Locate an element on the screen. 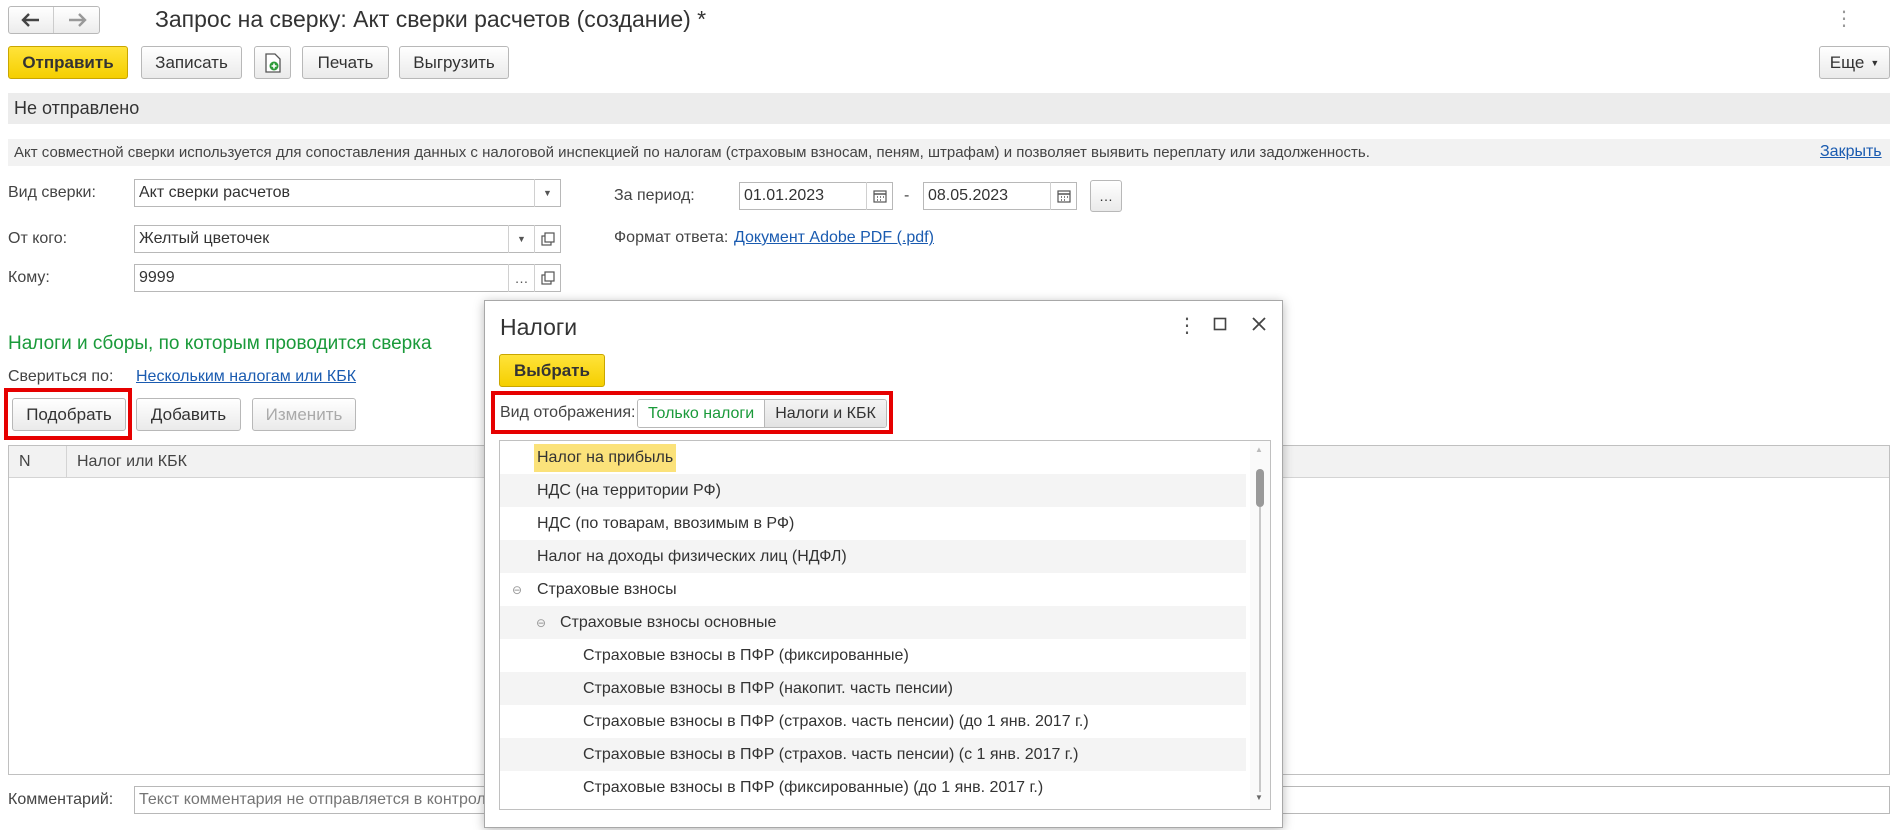 The image size is (1898, 830). to-label: Кому: is located at coordinates (29, 277).